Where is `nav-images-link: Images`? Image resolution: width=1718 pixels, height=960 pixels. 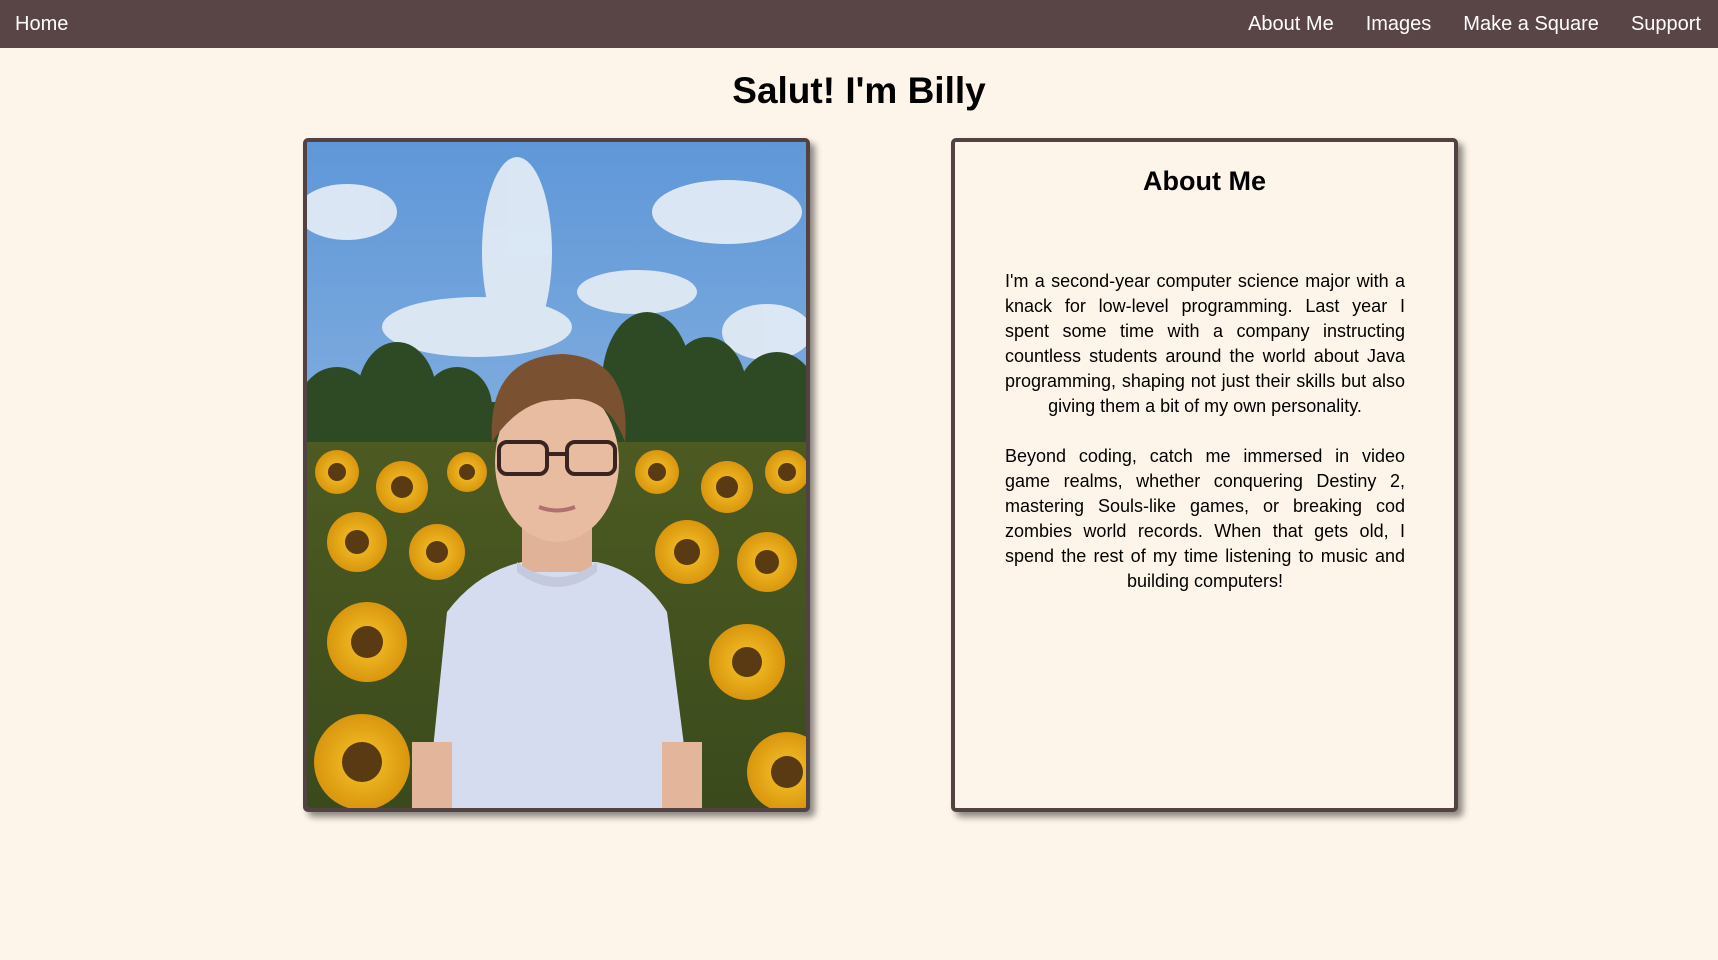
nav-images-link: Images is located at coordinates (1399, 24).